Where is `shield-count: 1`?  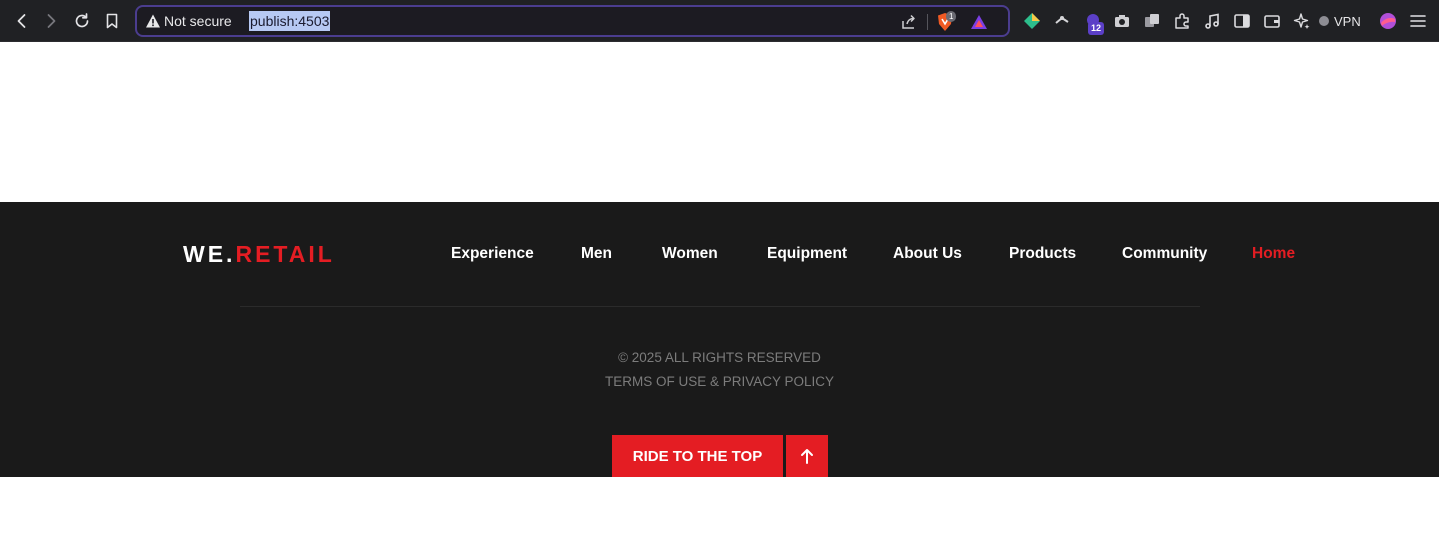 shield-count: 1 is located at coordinates (951, 16).